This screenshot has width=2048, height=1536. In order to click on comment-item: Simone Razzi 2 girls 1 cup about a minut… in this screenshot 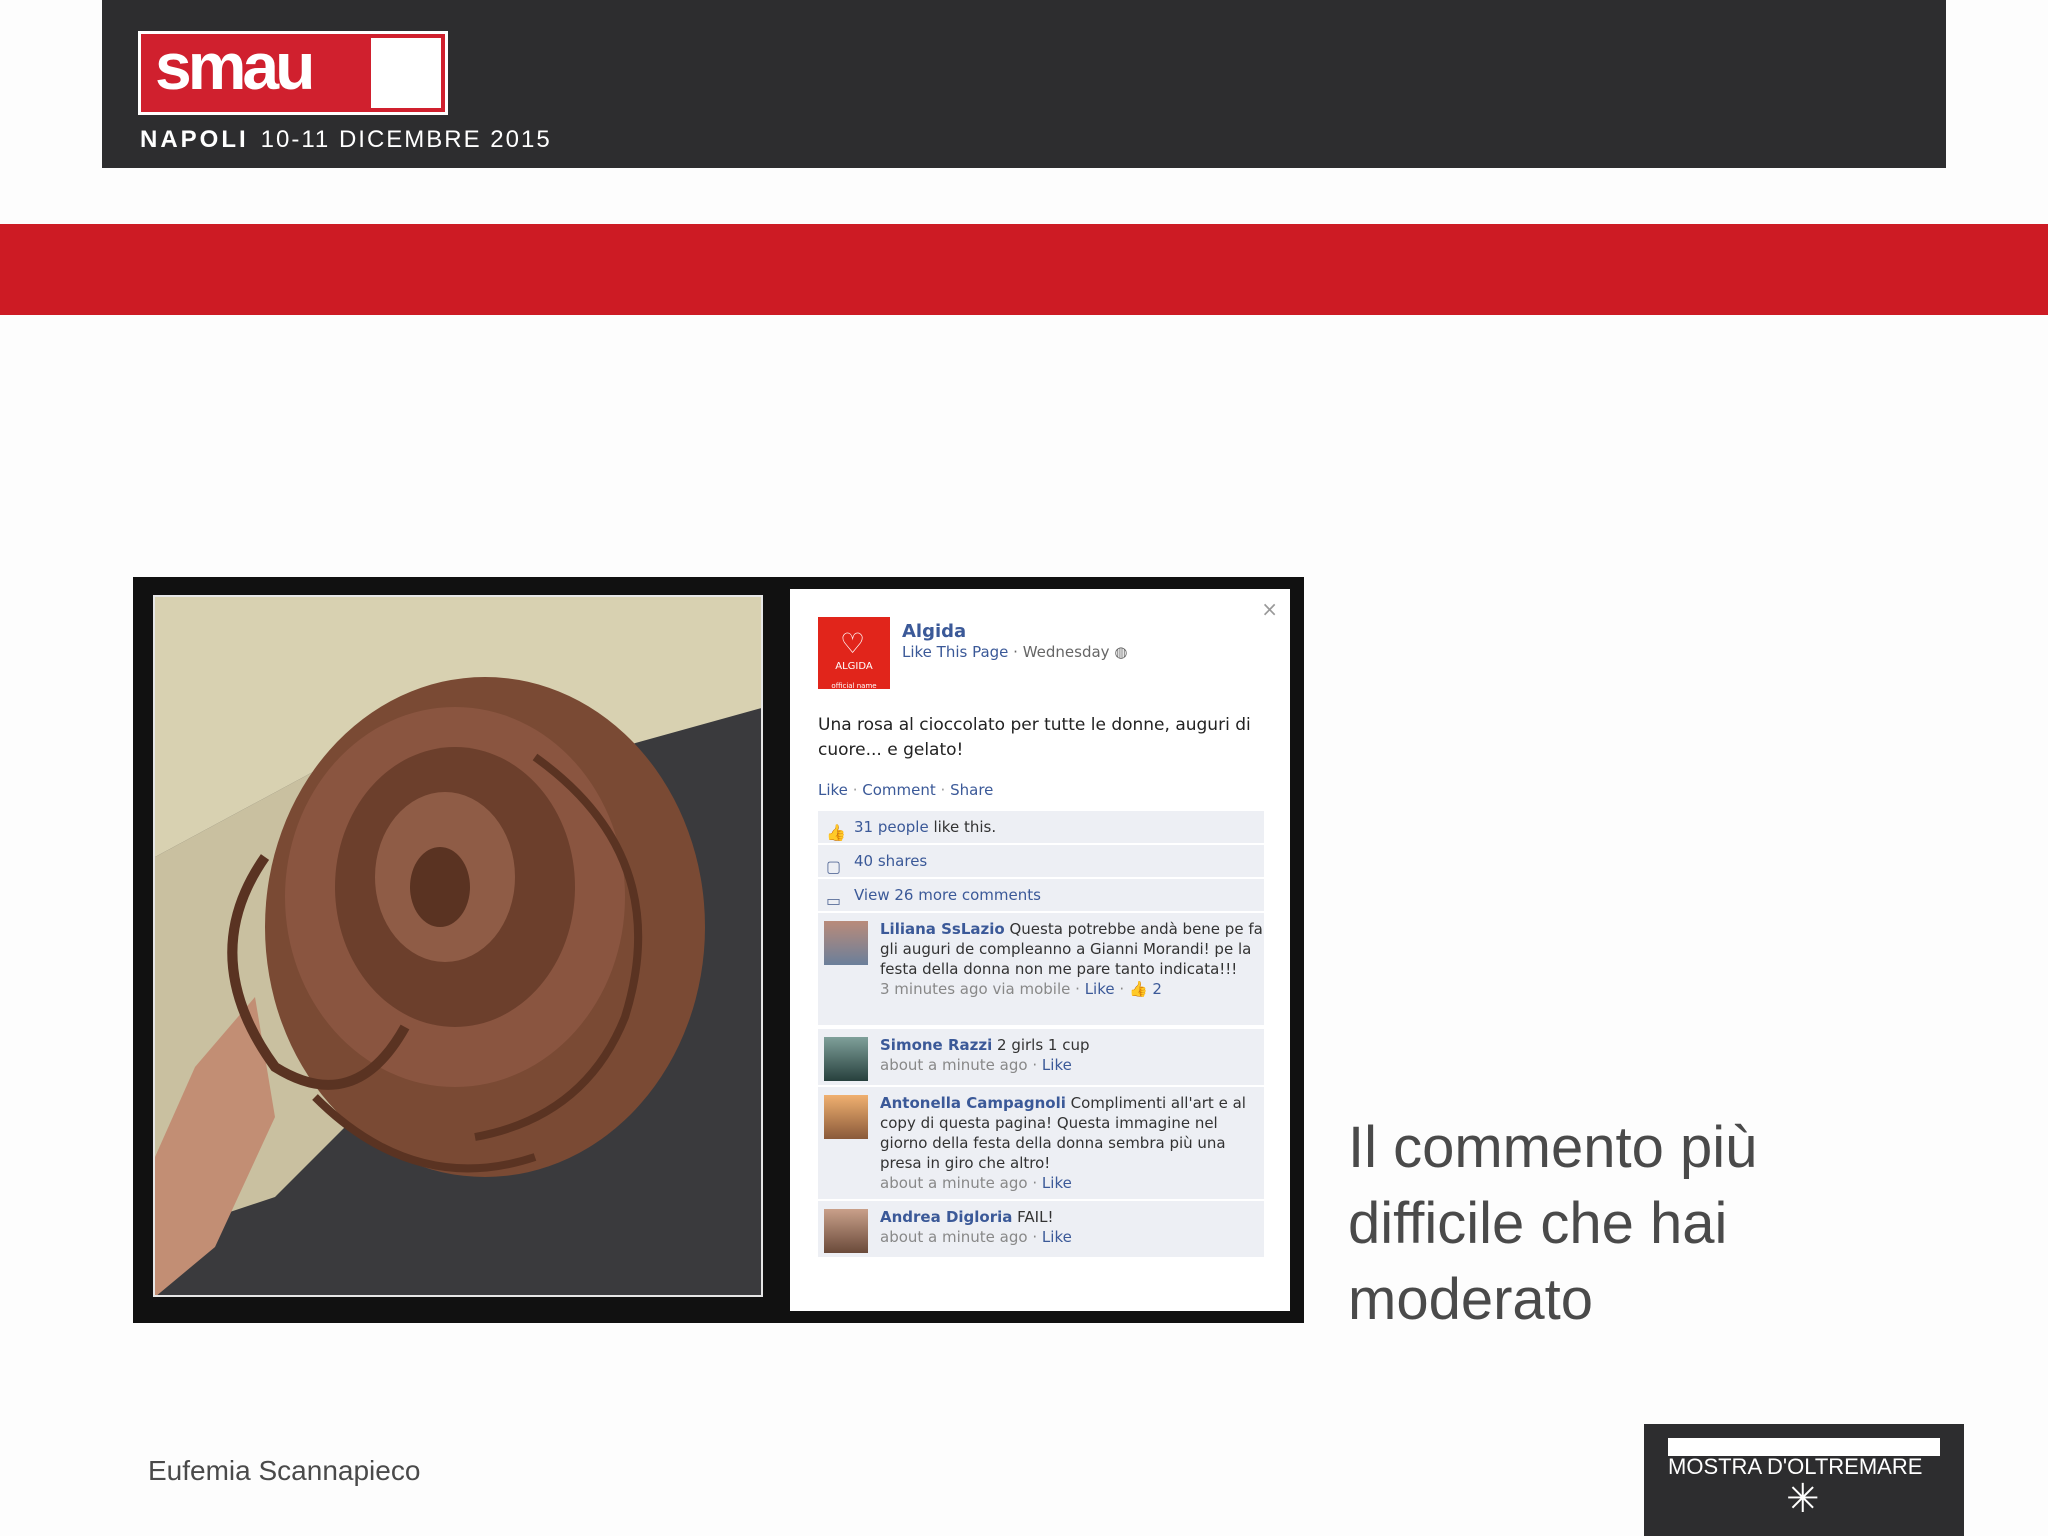, I will do `click(1041, 1057)`.